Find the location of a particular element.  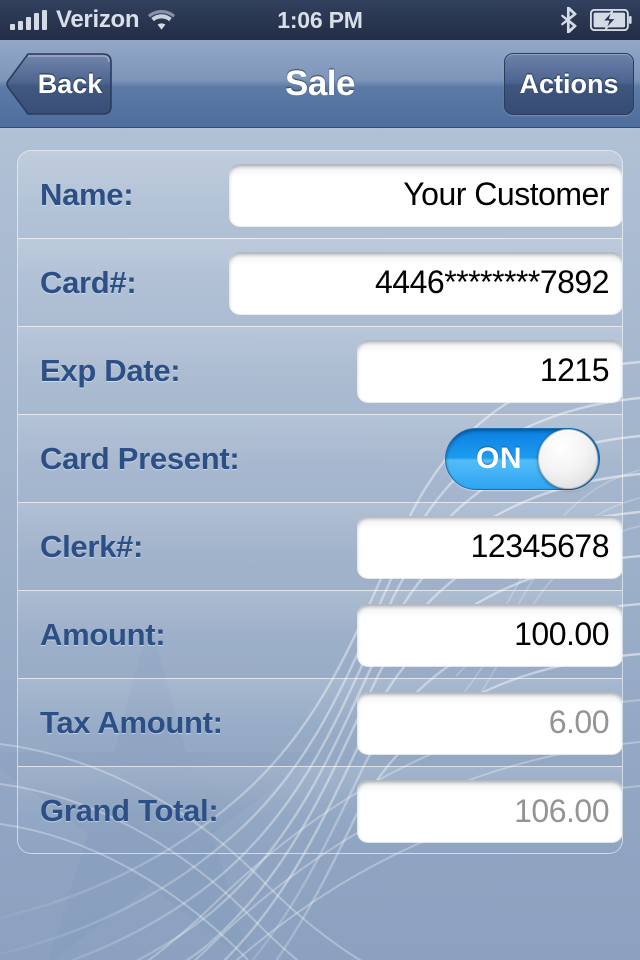

battery-charging-icon is located at coordinates (611, 20).